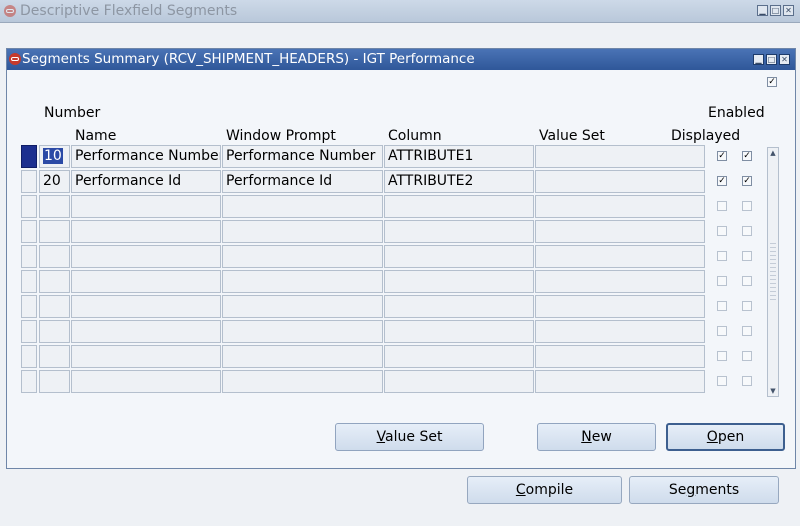 The image size is (800, 526). What do you see at coordinates (409, 437) in the screenshot?
I see `value-set-button: Value Set` at bounding box center [409, 437].